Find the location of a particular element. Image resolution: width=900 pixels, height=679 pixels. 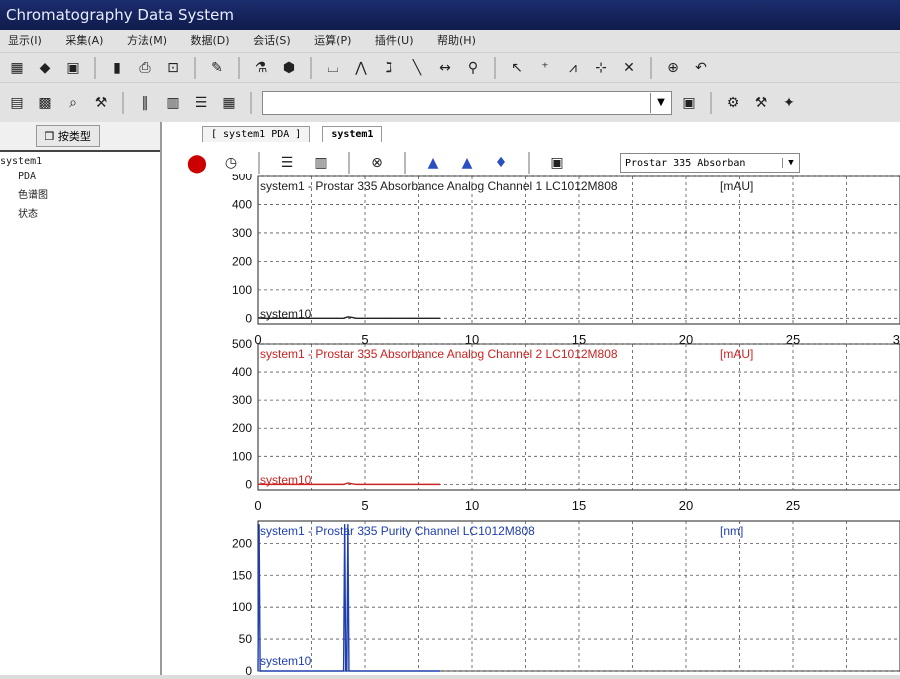

list-icon: ☰ is located at coordinates (201, 103).